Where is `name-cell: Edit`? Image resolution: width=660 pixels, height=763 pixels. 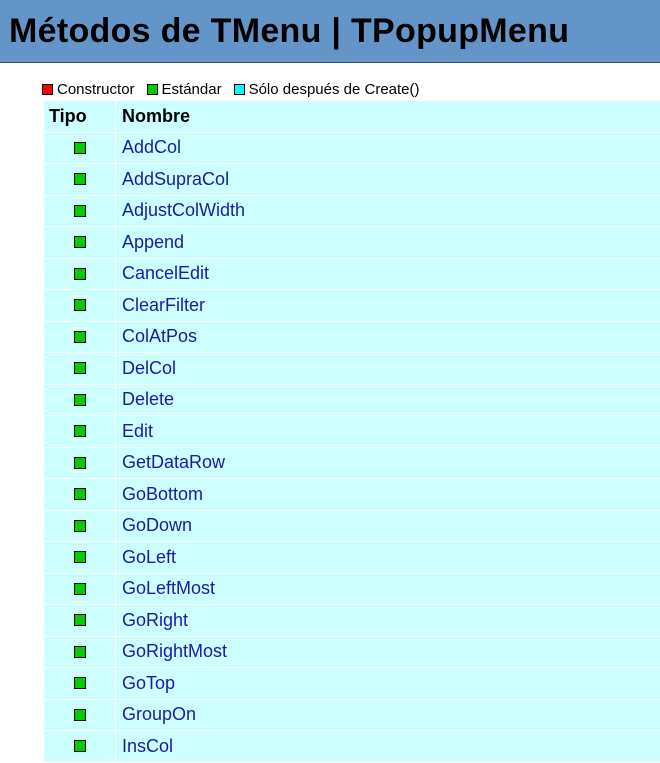
name-cell: Edit is located at coordinates (134, 431).